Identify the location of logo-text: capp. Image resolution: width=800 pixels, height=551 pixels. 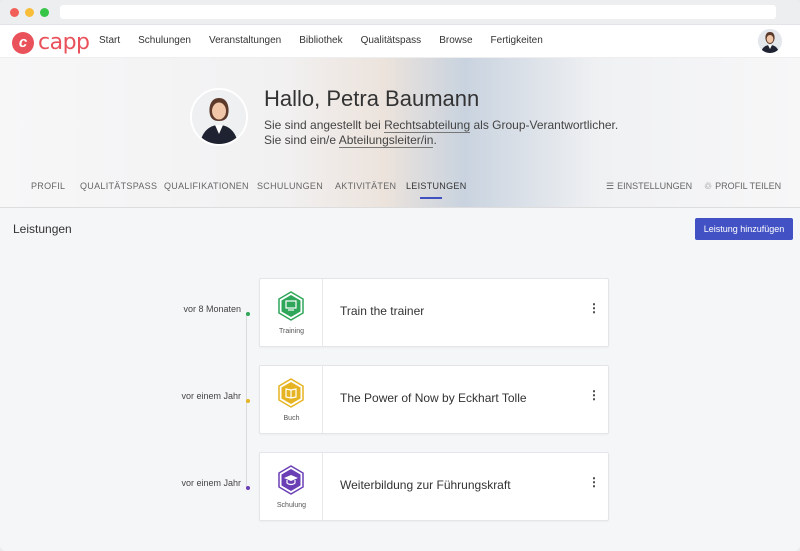
(64, 42).